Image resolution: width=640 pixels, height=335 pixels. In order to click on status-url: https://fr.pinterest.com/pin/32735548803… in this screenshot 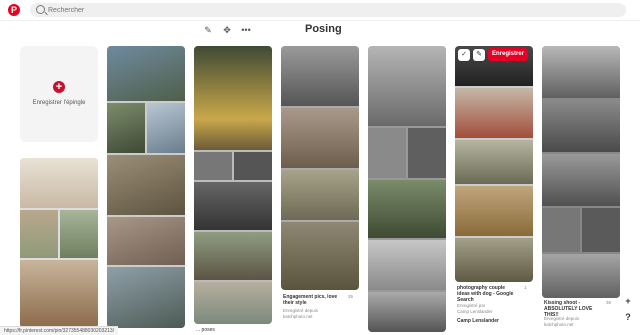, I will do `click(59, 330)`.